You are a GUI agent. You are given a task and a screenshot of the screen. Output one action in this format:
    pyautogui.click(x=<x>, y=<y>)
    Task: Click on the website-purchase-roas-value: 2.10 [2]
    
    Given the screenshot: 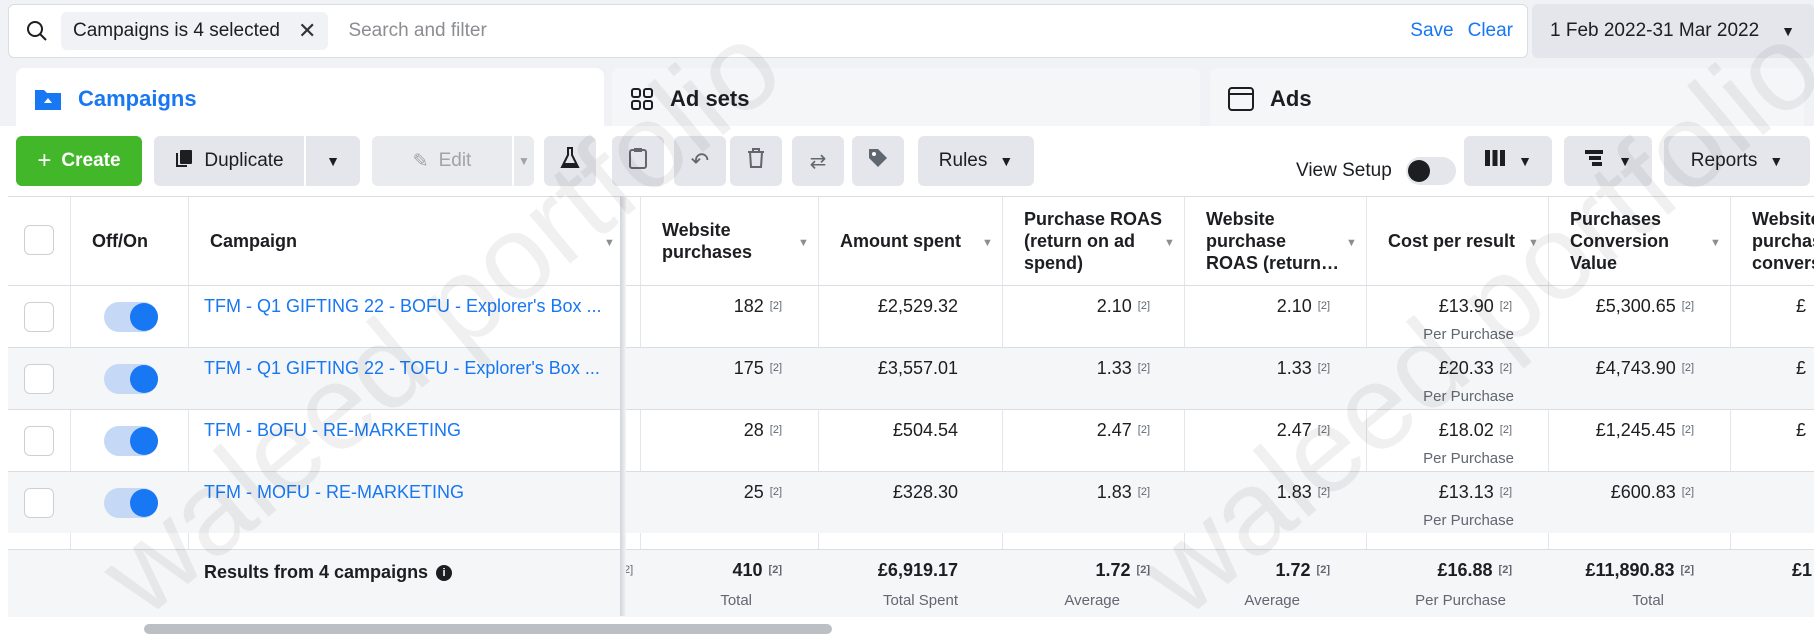 What is the action you would take?
    pyautogui.click(x=1303, y=306)
    